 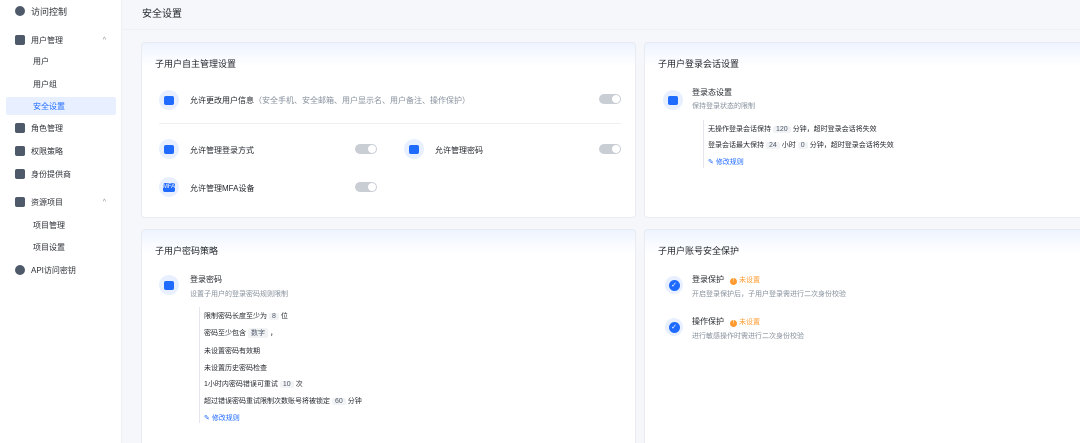 I want to click on pwd-rule-lock: 超过错误密码重试限制次数账号将被锁定 60 分钟, so click(x=283, y=401).